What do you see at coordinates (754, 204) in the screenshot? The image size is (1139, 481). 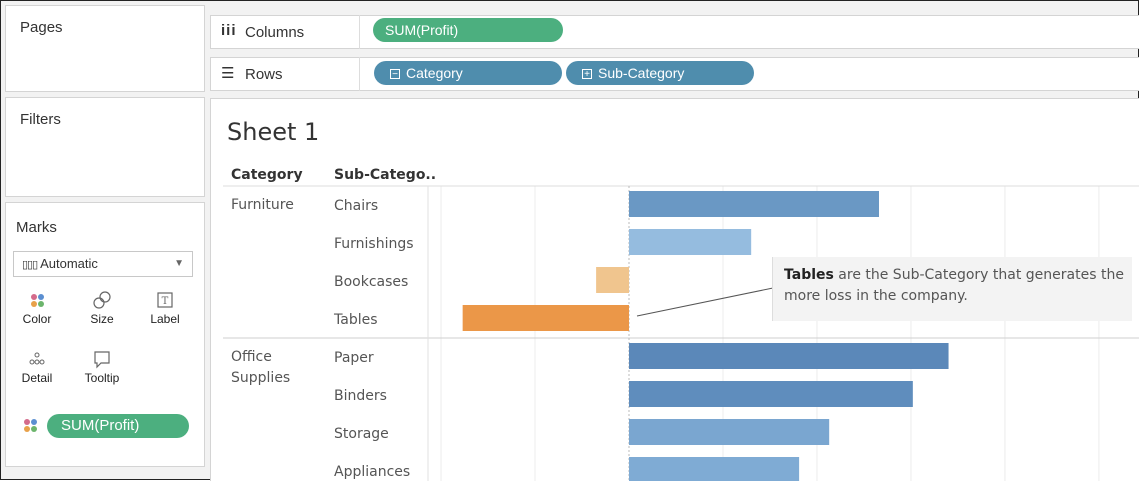 I see `bar-chairs` at bounding box center [754, 204].